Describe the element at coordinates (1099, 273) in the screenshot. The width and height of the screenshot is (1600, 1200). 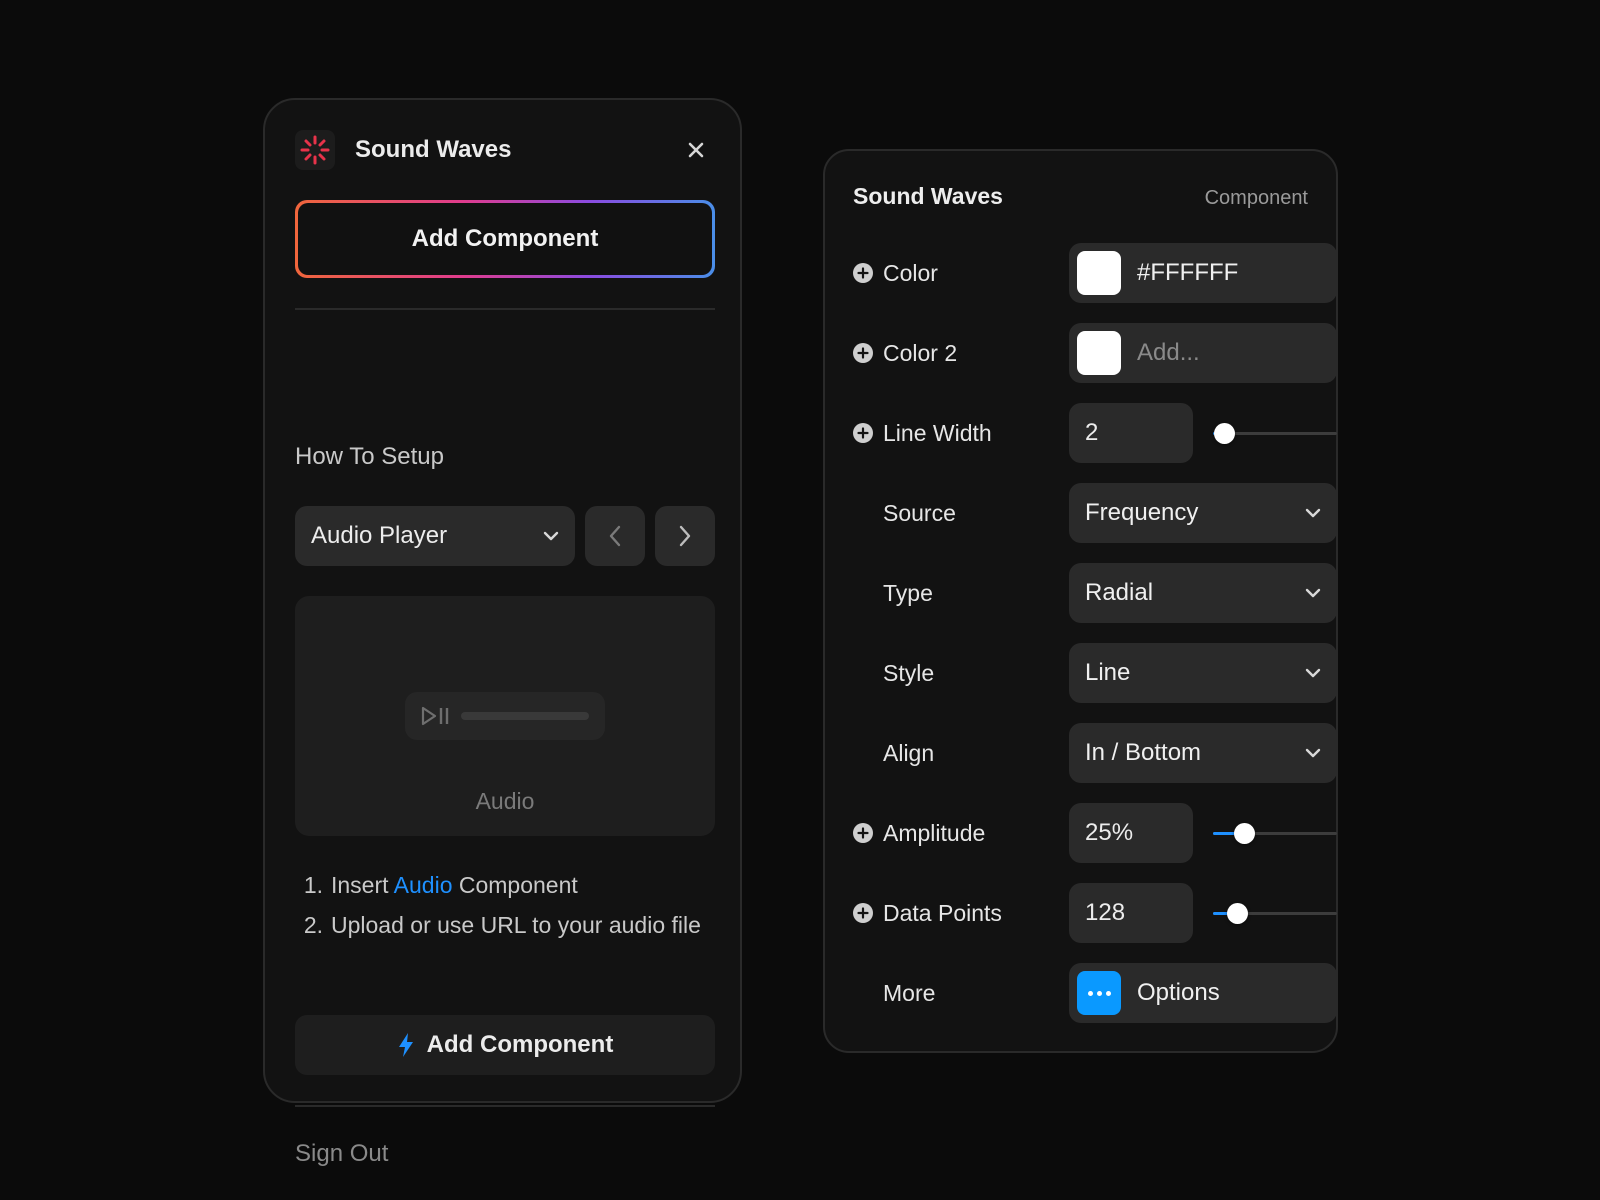
I see `color-swatch` at that location.